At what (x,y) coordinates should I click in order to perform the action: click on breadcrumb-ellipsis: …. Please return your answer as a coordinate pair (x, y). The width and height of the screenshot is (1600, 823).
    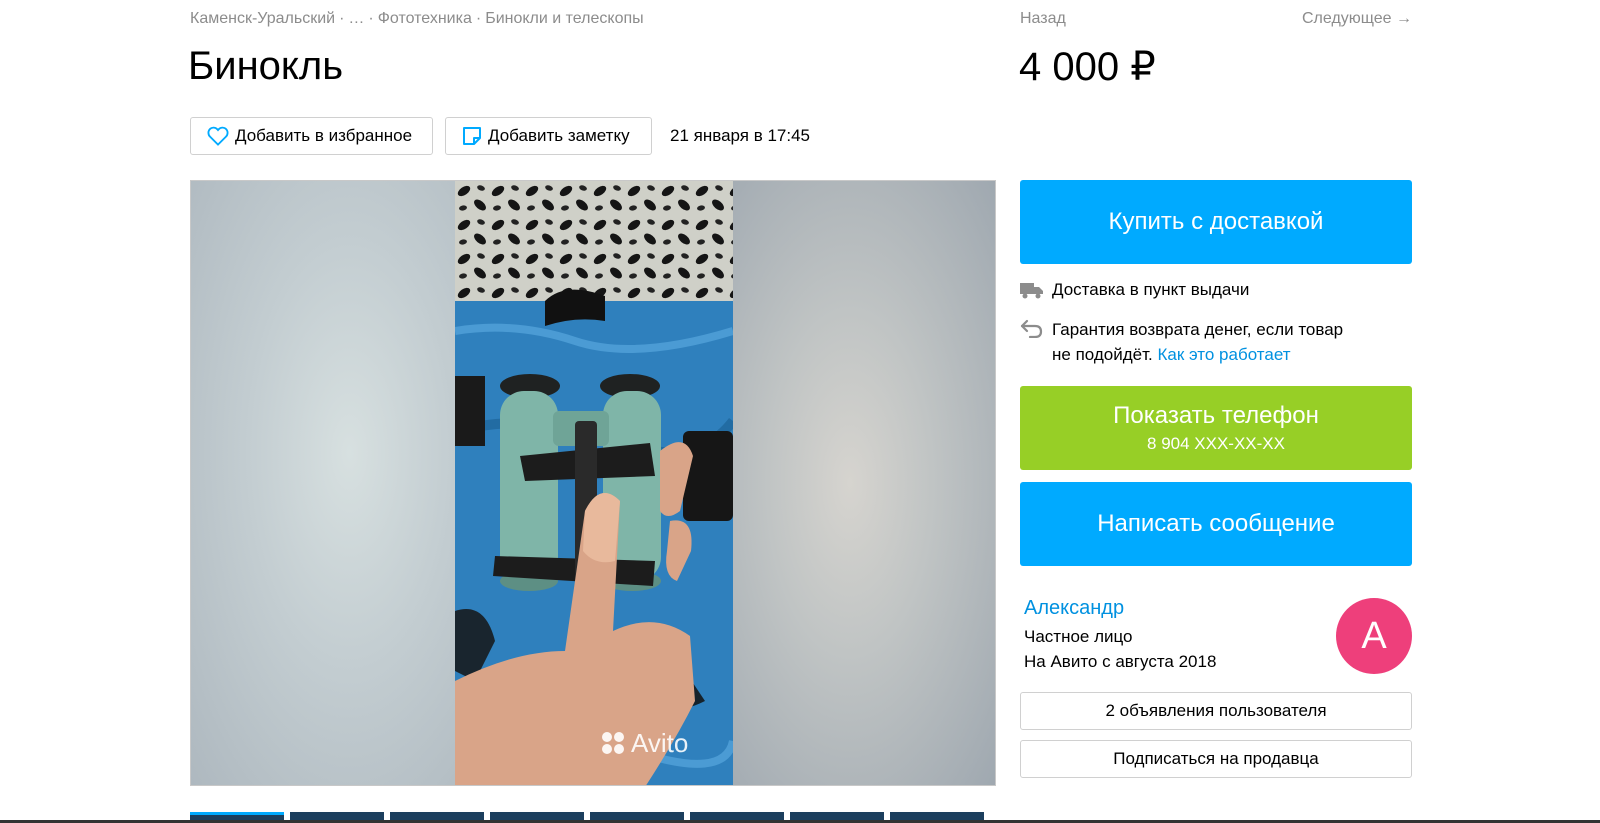
    Looking at the image, I should click on (356, 18).